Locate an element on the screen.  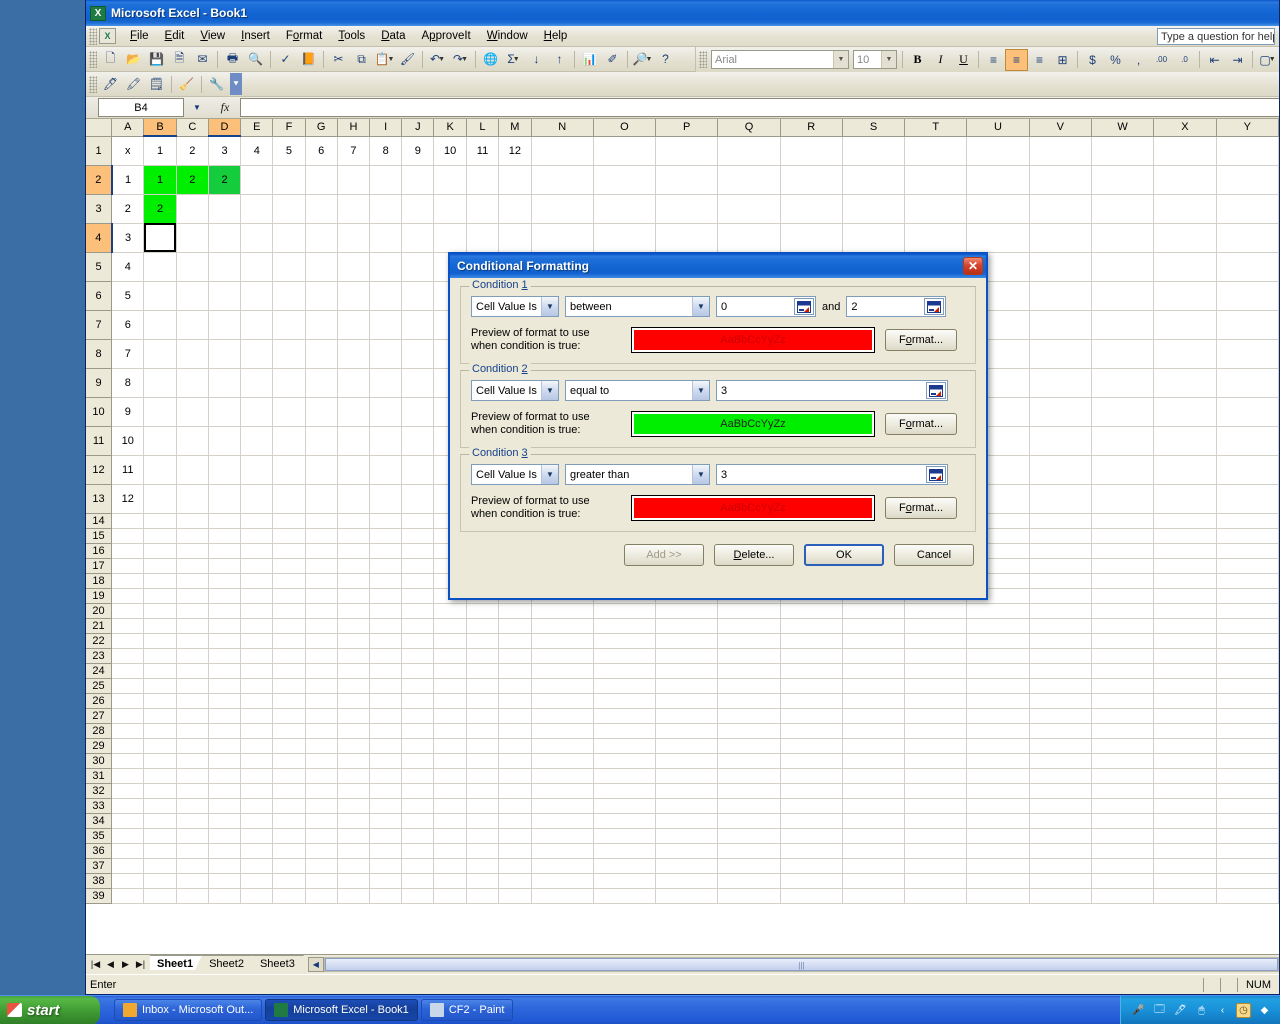
cell-m30 is located at coordinates (515, 761).